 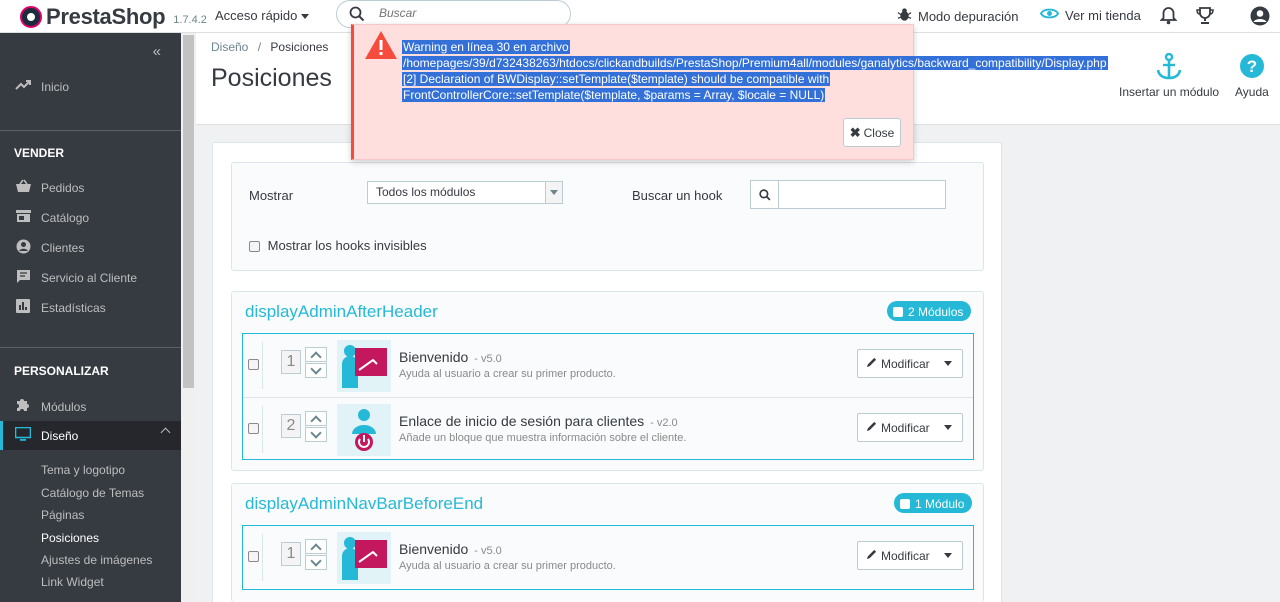 What do you see at coordinates (341, 312) in the screenshot?
I see `hook-title: displayAdminAfterHeader` at bounding box center [341, 312].